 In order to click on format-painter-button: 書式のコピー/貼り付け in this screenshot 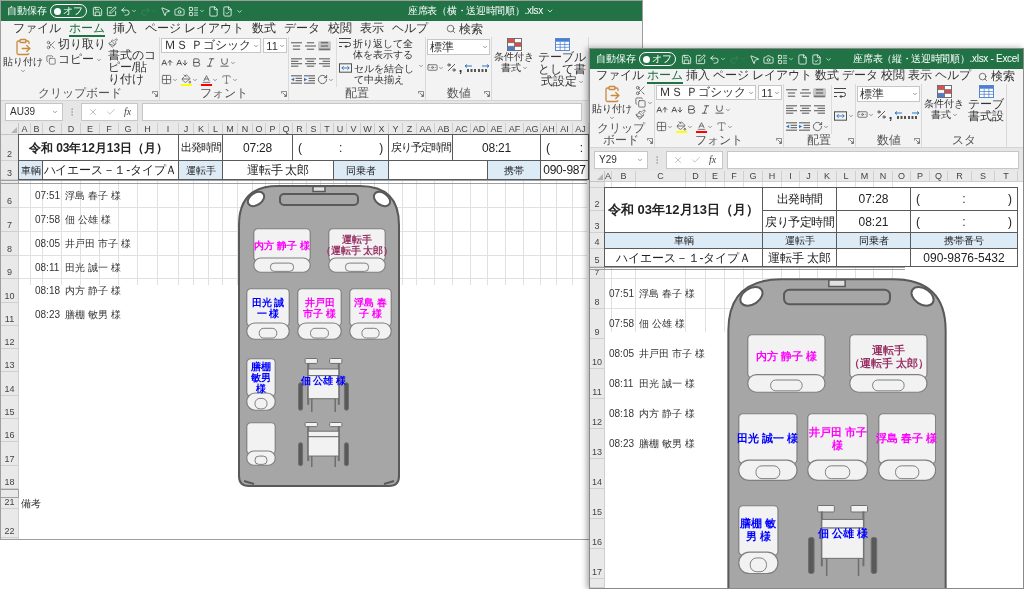, I will do `click(133, 61)`.